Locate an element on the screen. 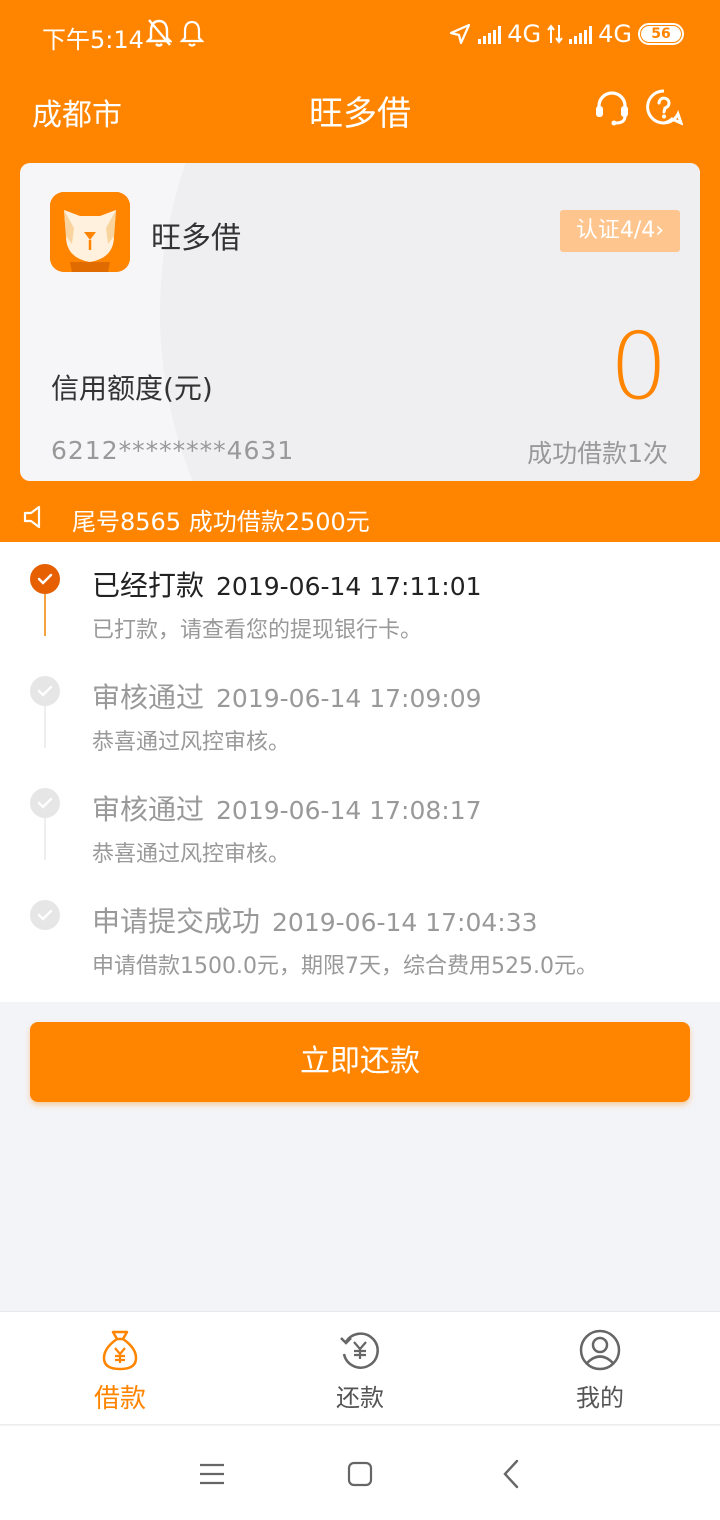 The image size is (720, 1520). verify-label: 认证4/4 is located at coordinates (615, 230).